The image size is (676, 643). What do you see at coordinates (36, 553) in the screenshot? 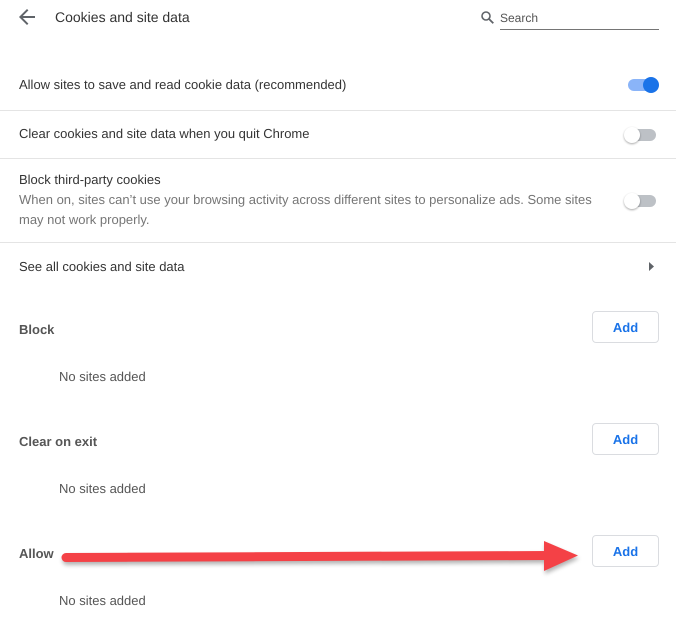
I see `section-title: Allow` at bounding box center [36, 553].